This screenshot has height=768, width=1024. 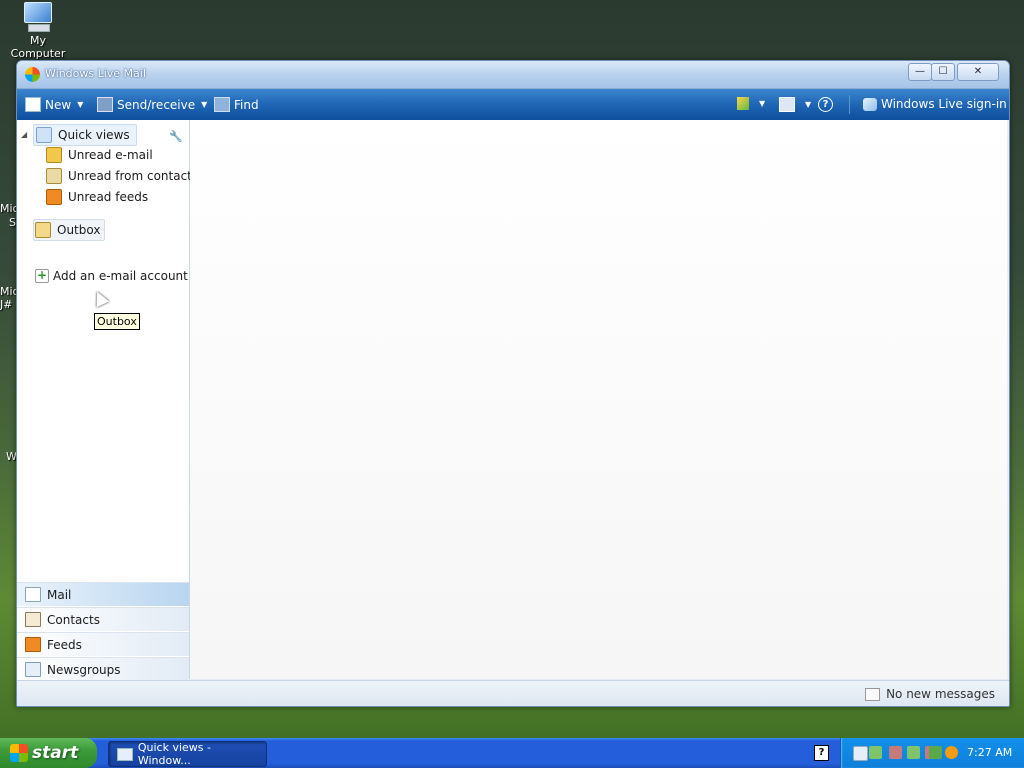 I want to click on title-bar: Windows Live Mail — ☐ ✕, so click(x=513, y=75).